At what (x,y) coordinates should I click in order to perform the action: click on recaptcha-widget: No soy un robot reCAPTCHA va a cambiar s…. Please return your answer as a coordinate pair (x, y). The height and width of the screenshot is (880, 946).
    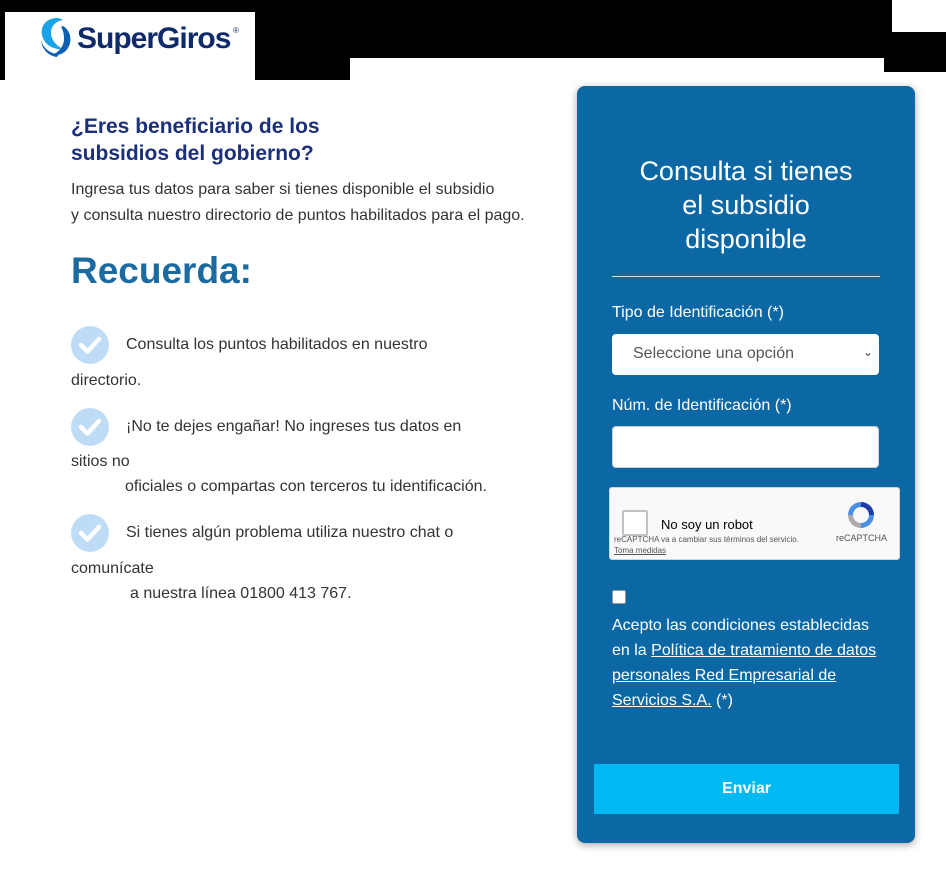
    Looking at the image, I should click on (754, 523).